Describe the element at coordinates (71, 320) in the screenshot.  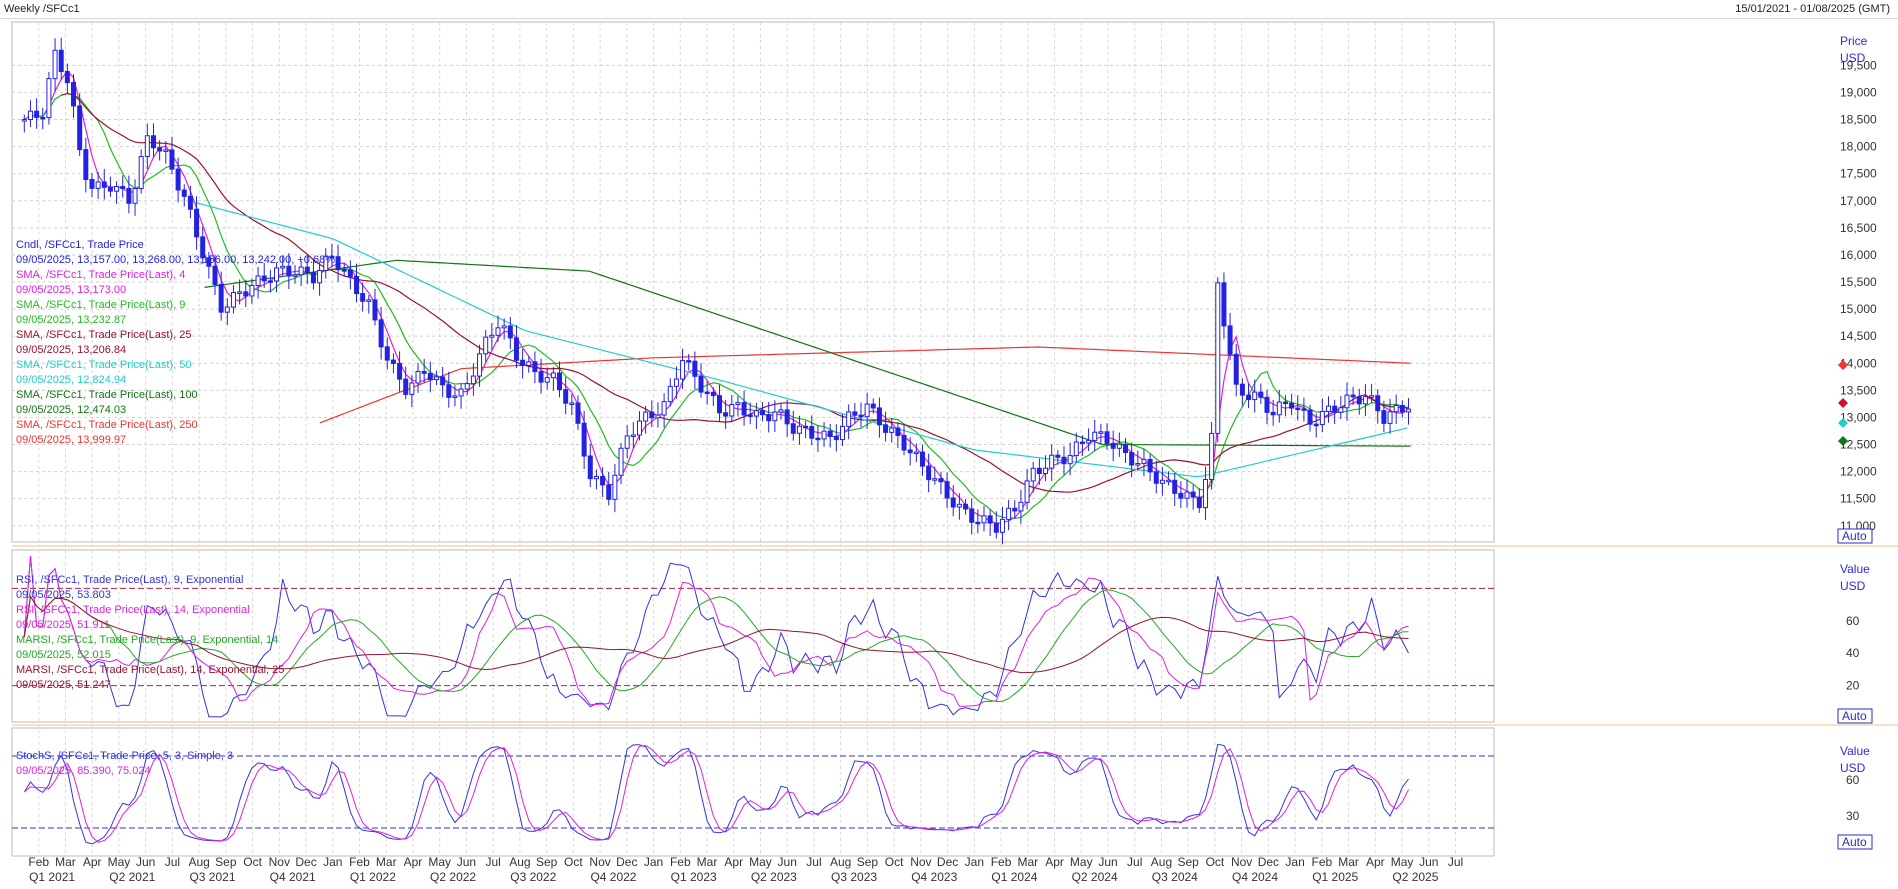
I see `price-legend-value: 09/05/2025, 13,232.87` at that location.